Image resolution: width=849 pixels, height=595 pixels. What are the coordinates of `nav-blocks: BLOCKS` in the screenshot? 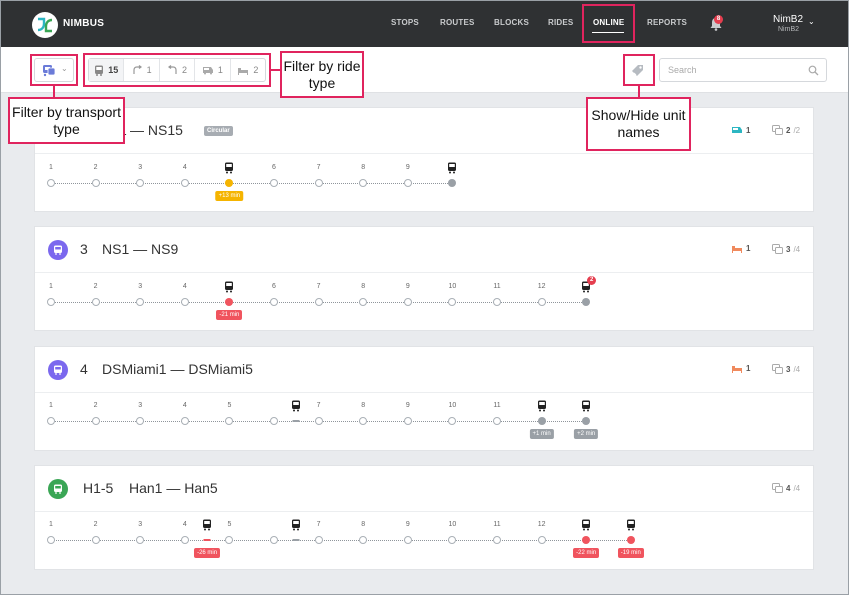 It's located at (511, 22).